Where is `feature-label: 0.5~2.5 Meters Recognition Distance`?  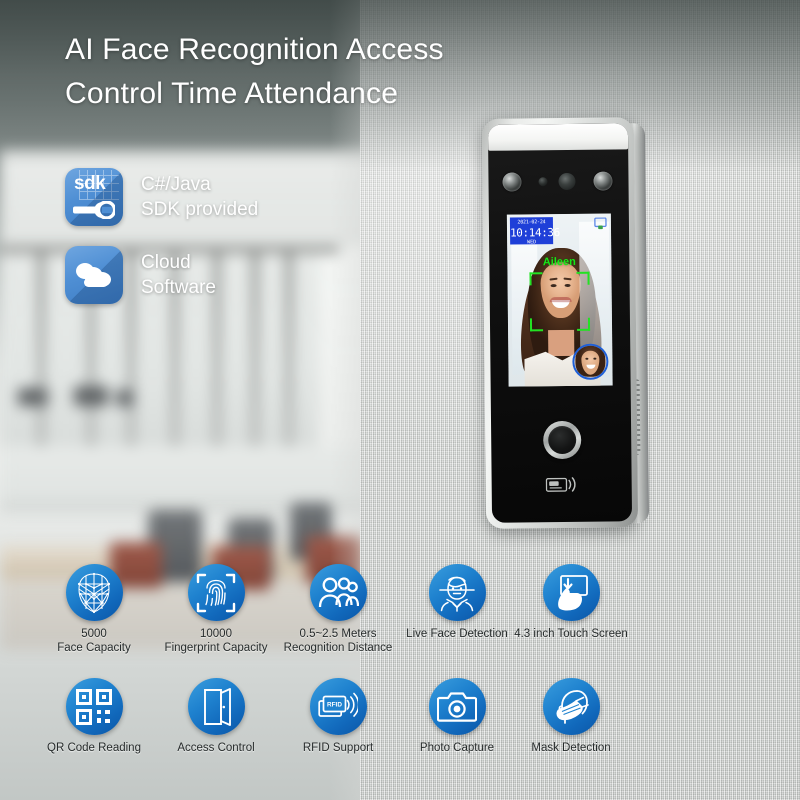 feature-label: 0.5~2.5 Meters Recognition Distance is located at coordinates (338, 641).